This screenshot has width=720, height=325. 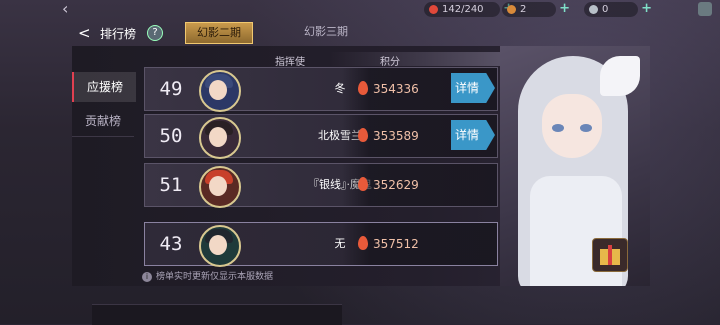 What do you see at coordinates (564, 8) in the screenshot?
I see `add-ticket-button: +` at bounding box center [564, 8].